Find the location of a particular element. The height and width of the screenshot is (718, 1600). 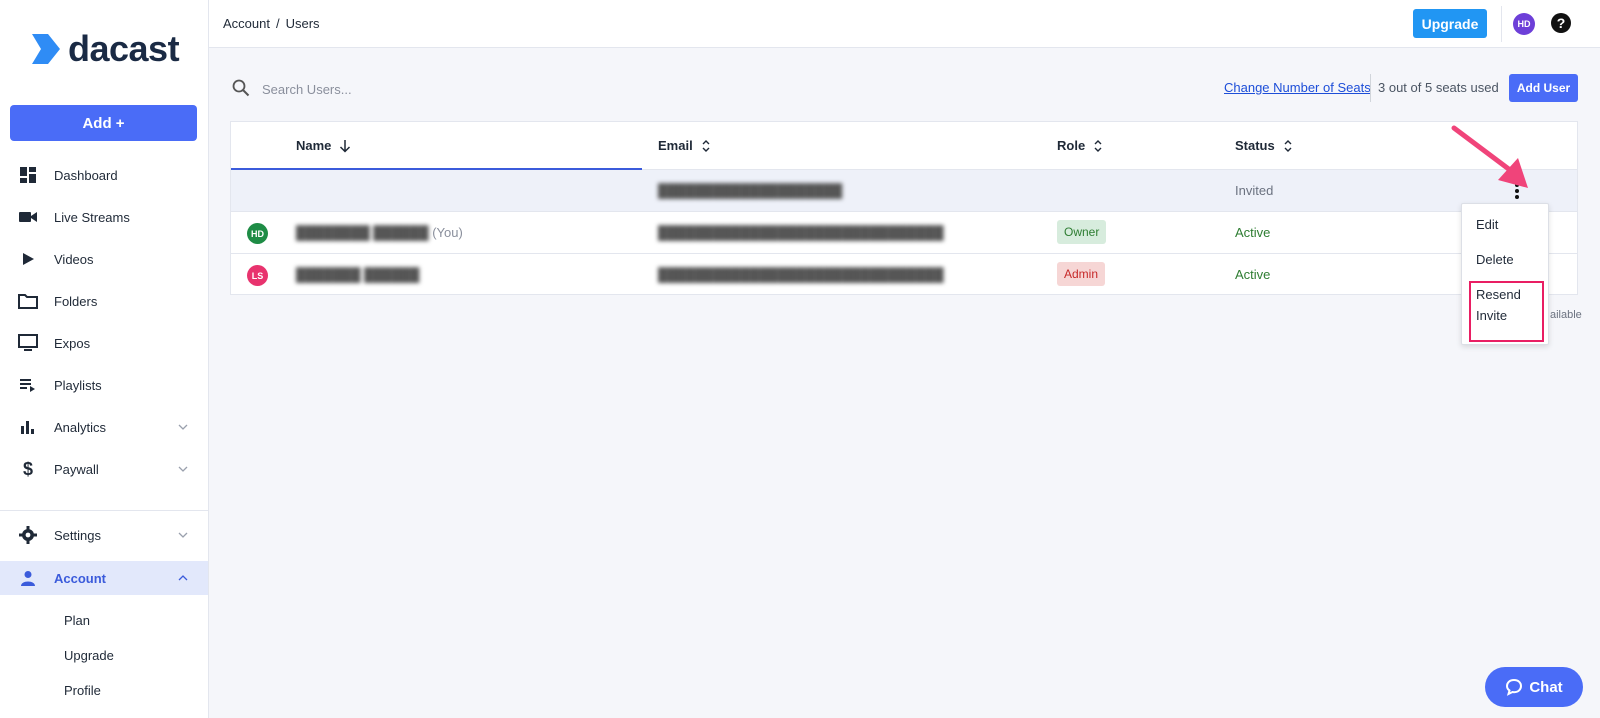

sidebar-item-paywall: $ Paywall is located at coordinates (104, 469).